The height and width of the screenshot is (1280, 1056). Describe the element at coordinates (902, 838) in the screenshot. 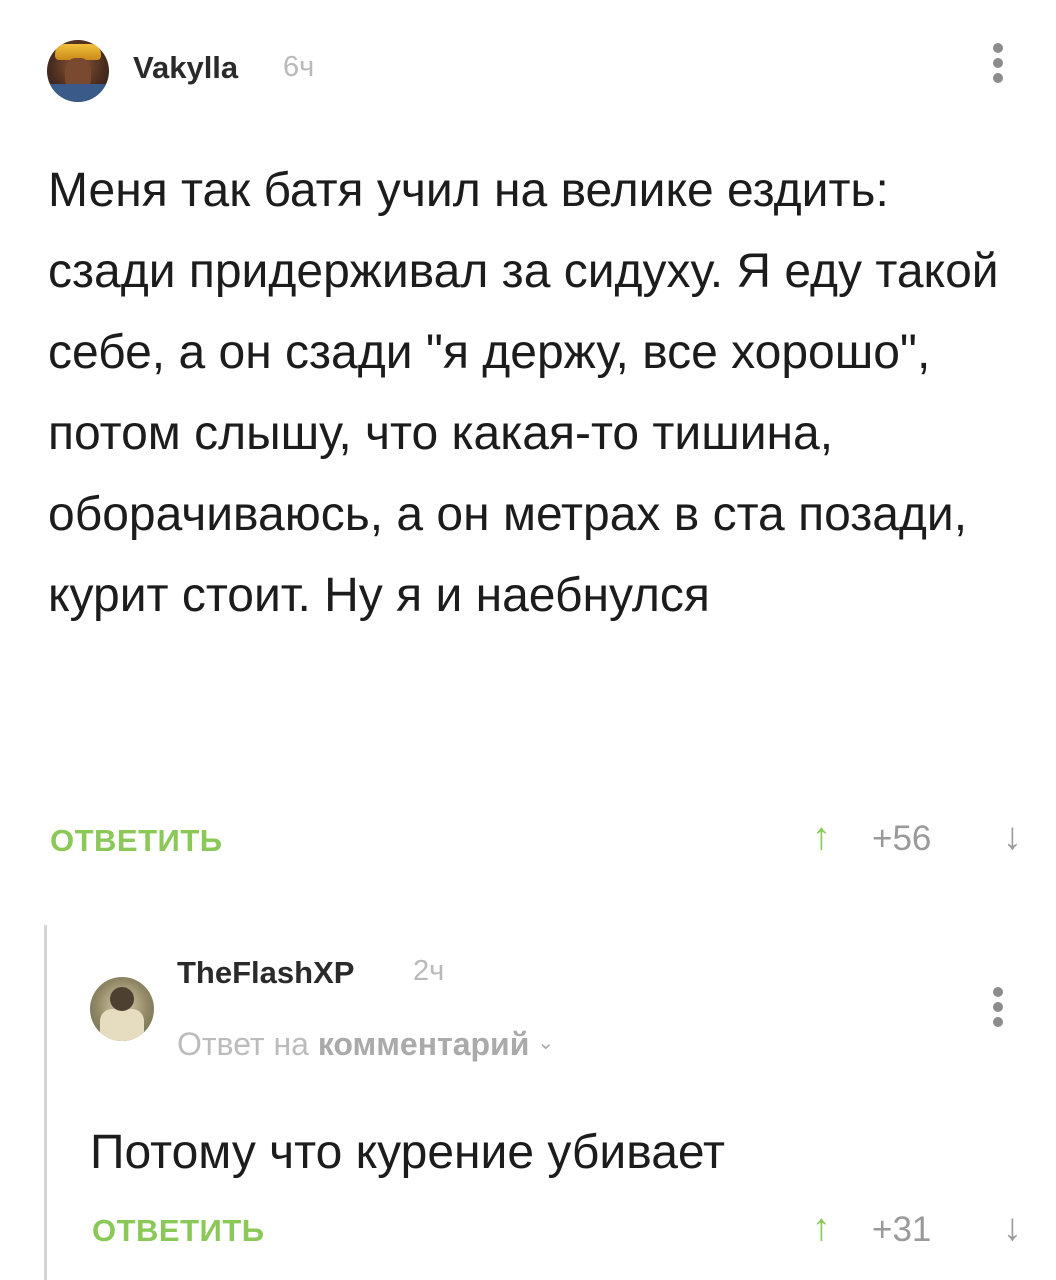

I see `comment-score: +56` at that location.